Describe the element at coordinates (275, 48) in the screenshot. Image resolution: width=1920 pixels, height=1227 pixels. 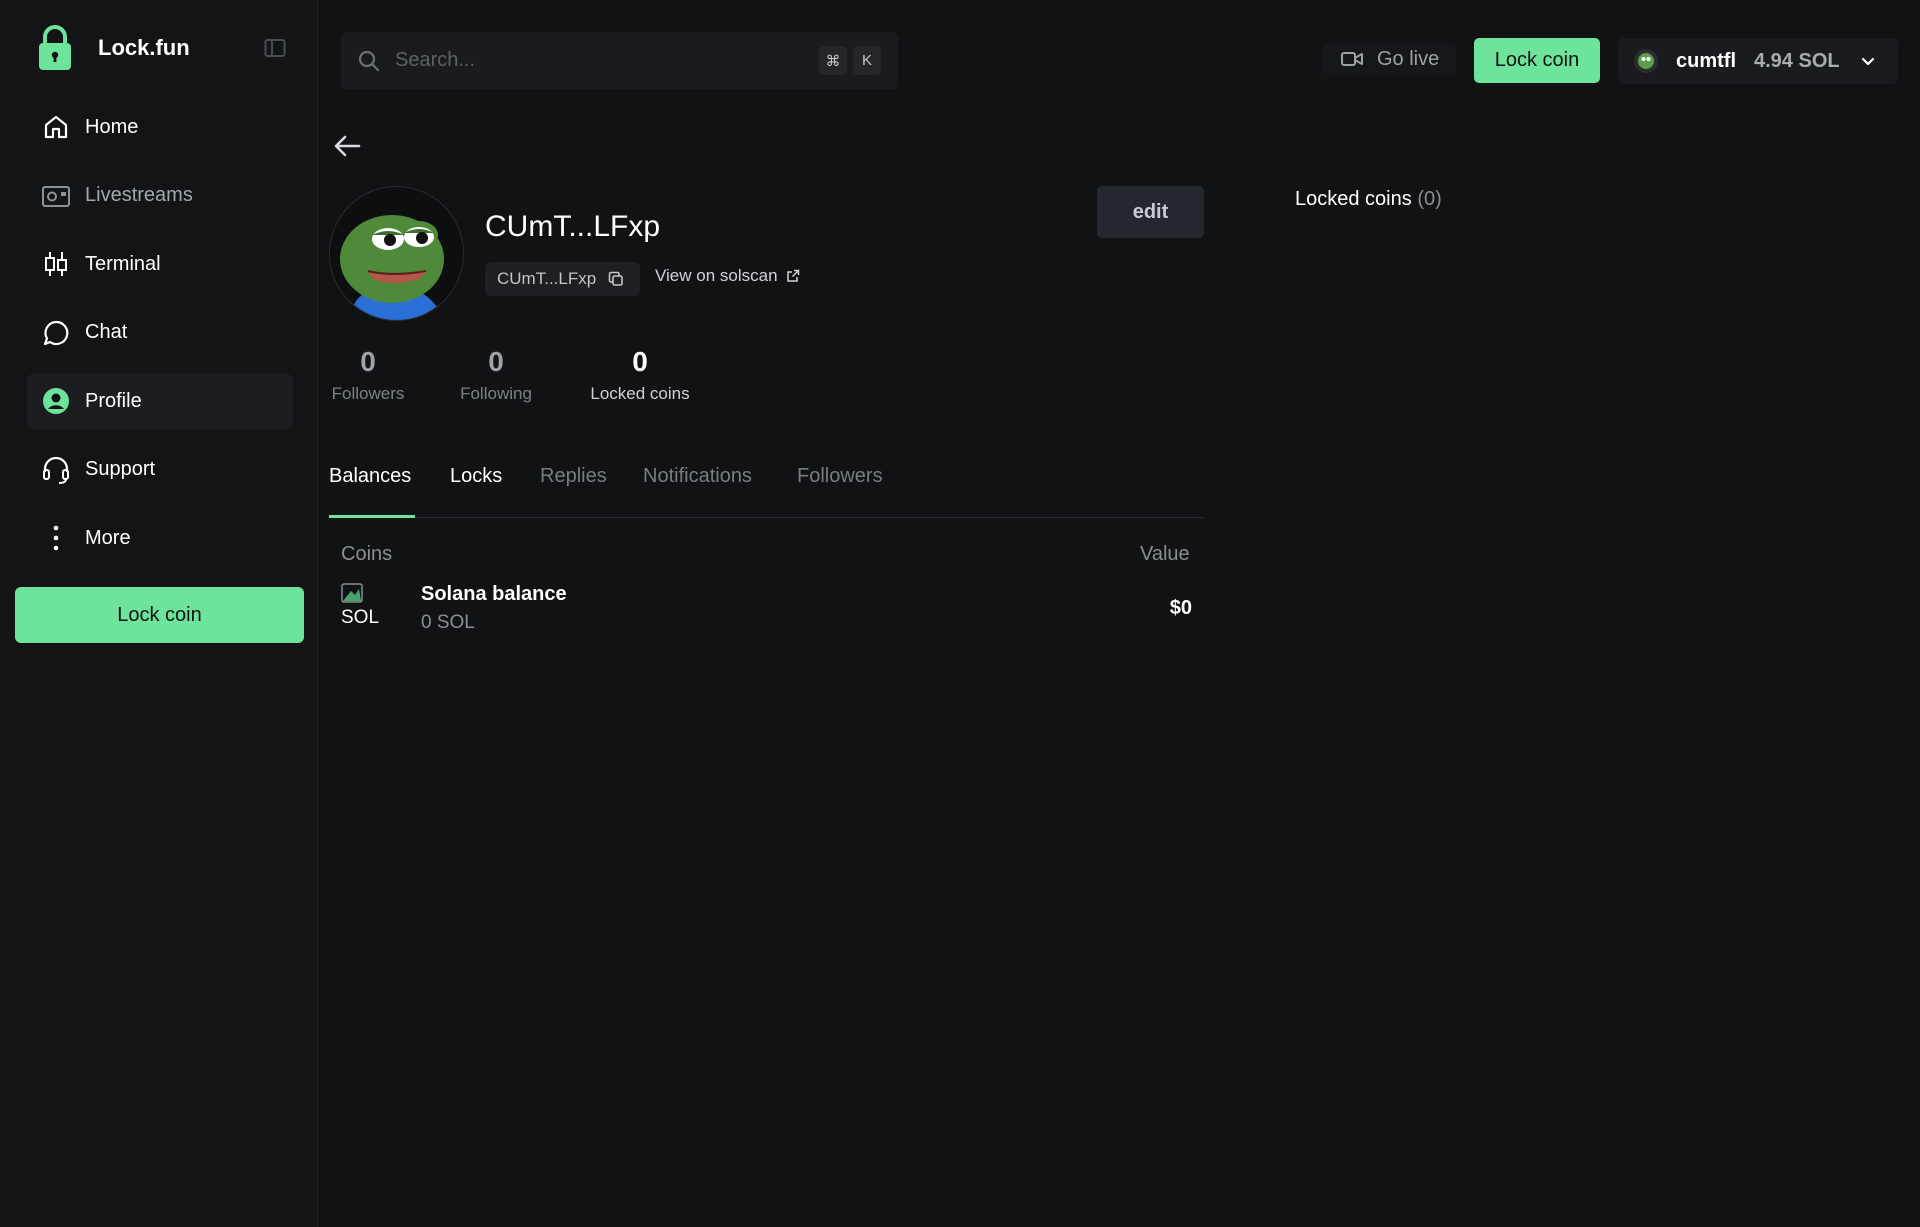
I see `sidebar-collapse-icon` at that location.